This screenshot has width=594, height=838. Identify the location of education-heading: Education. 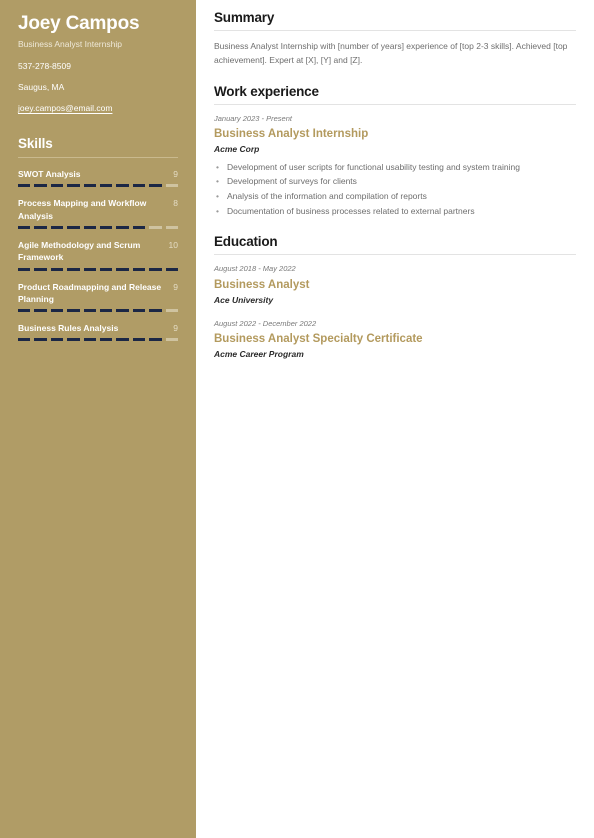
(246, 242).